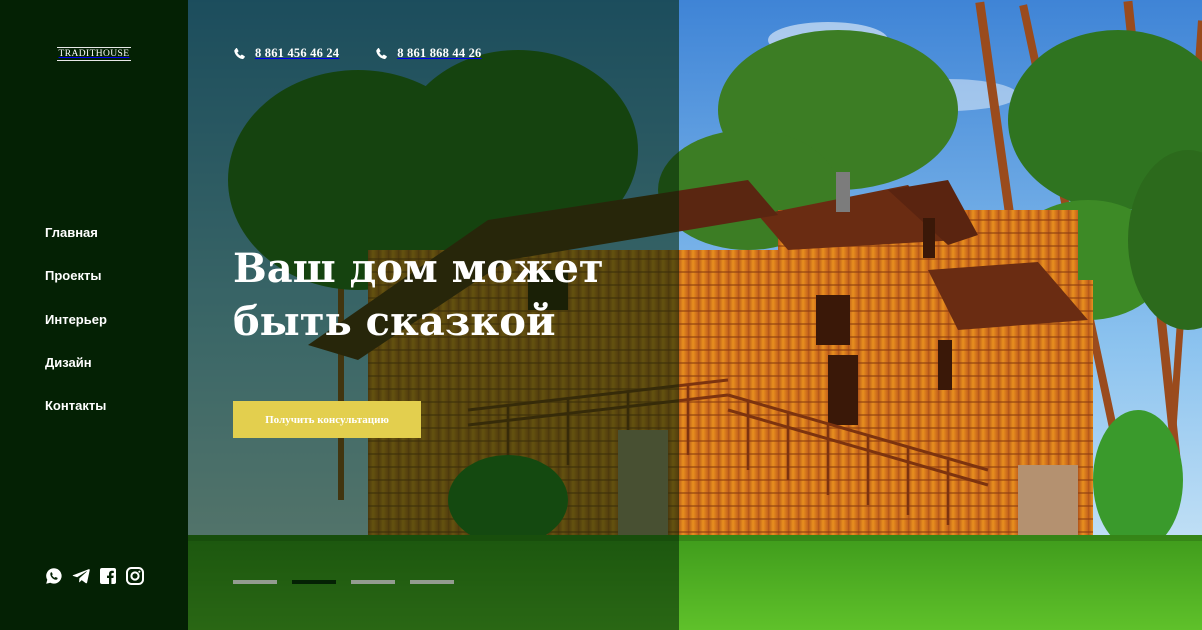 This screenshot has width=1202, height=630. Describe the element at coordinates (75, 405) in the screenshot. I see `nav-item-contacts: Контакты` at that location.